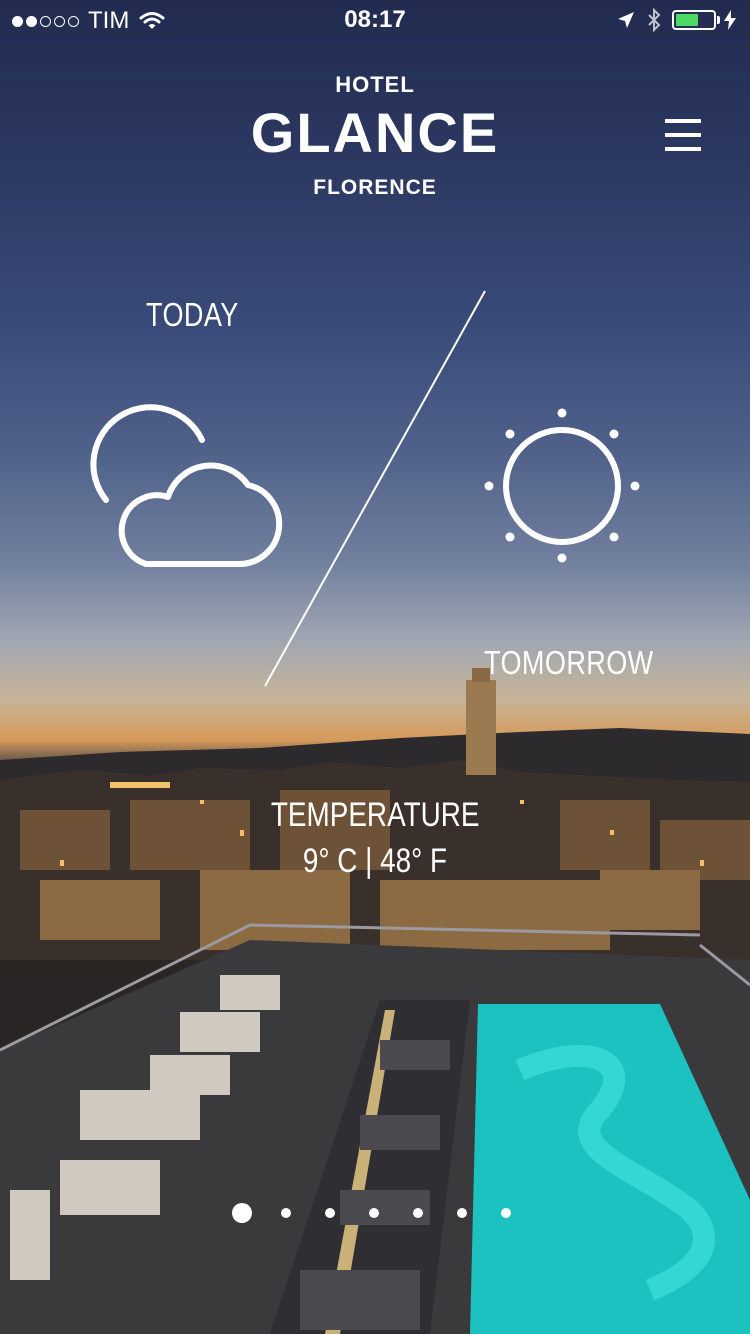 The height and width of the screenshot is (1334, 750). Describe the element at coordinates (562, 485) in the screenshot. I see `sun-icon` at that location.